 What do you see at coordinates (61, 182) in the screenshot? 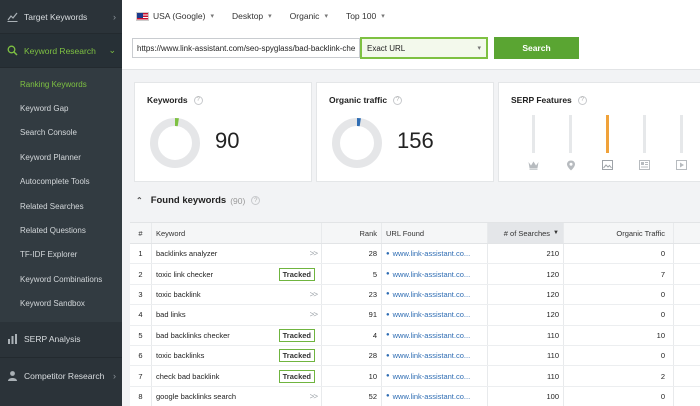
I see `sidebar-item-autocomplete-tools: Autocomplete Tools` at bounding box center [61, 182].